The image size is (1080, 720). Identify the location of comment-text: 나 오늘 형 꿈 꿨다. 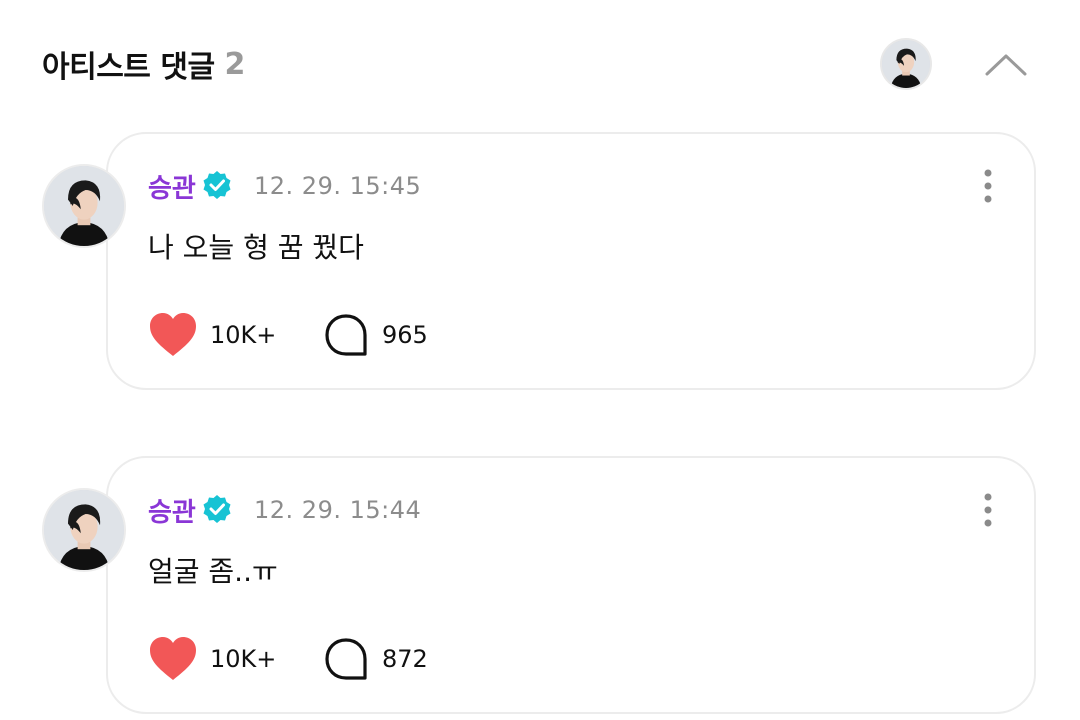
(256, 247).